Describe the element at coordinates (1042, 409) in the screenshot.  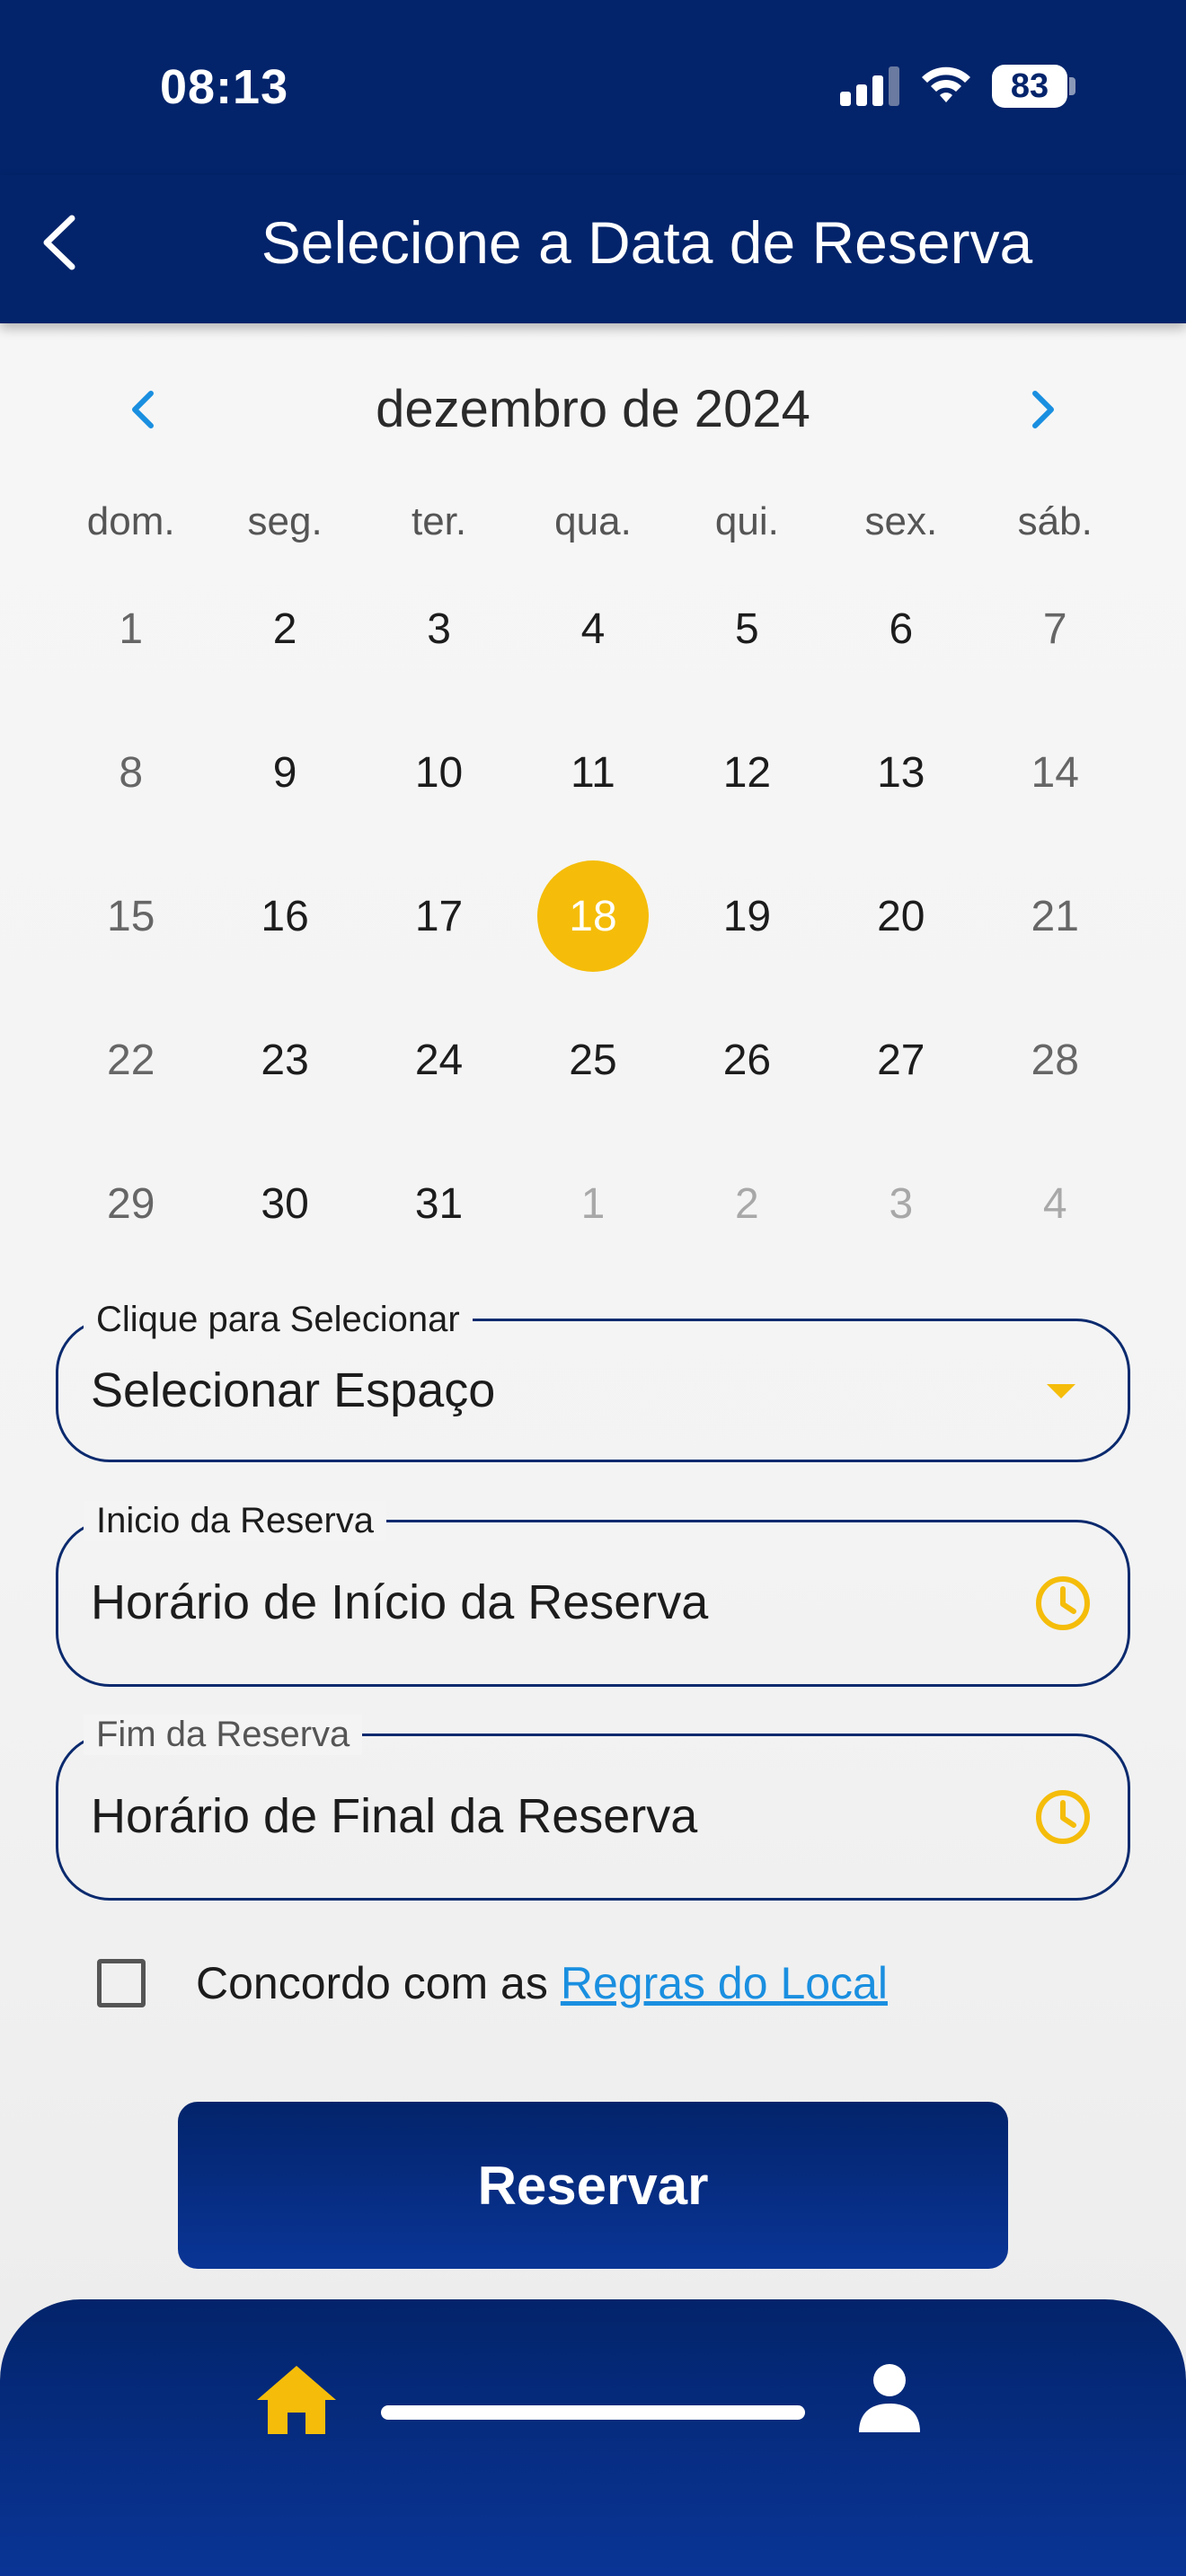
I see `chevron-right-icon` at that location.